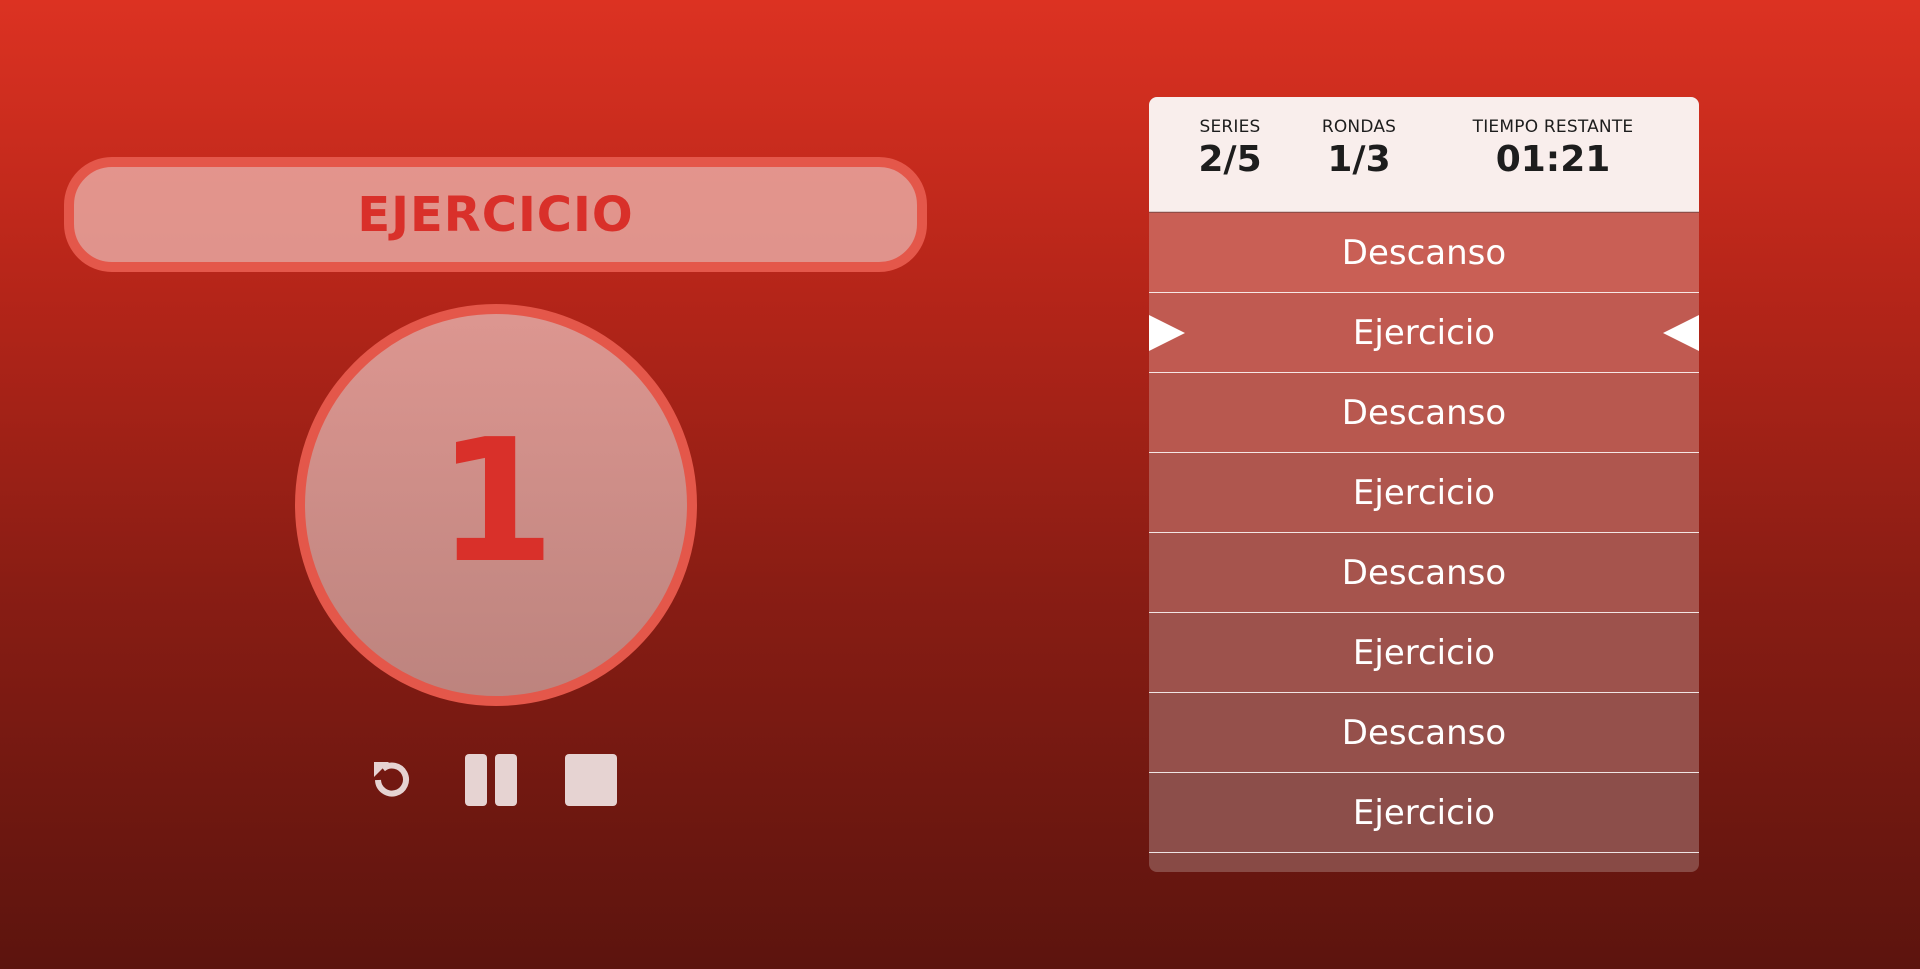 This screenshot has height=969, width=1920. I want to click on schedule-item-current: Ejercicio, so click(1424, 333).